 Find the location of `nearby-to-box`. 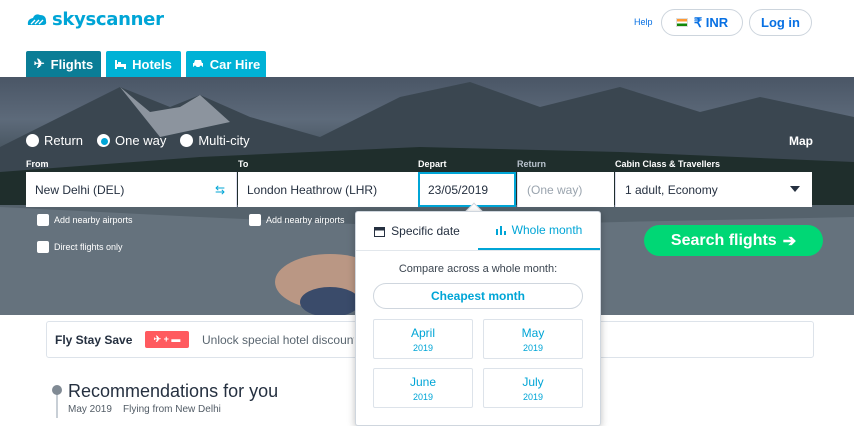

nearby-to-box is located at coordinates (255, 220).